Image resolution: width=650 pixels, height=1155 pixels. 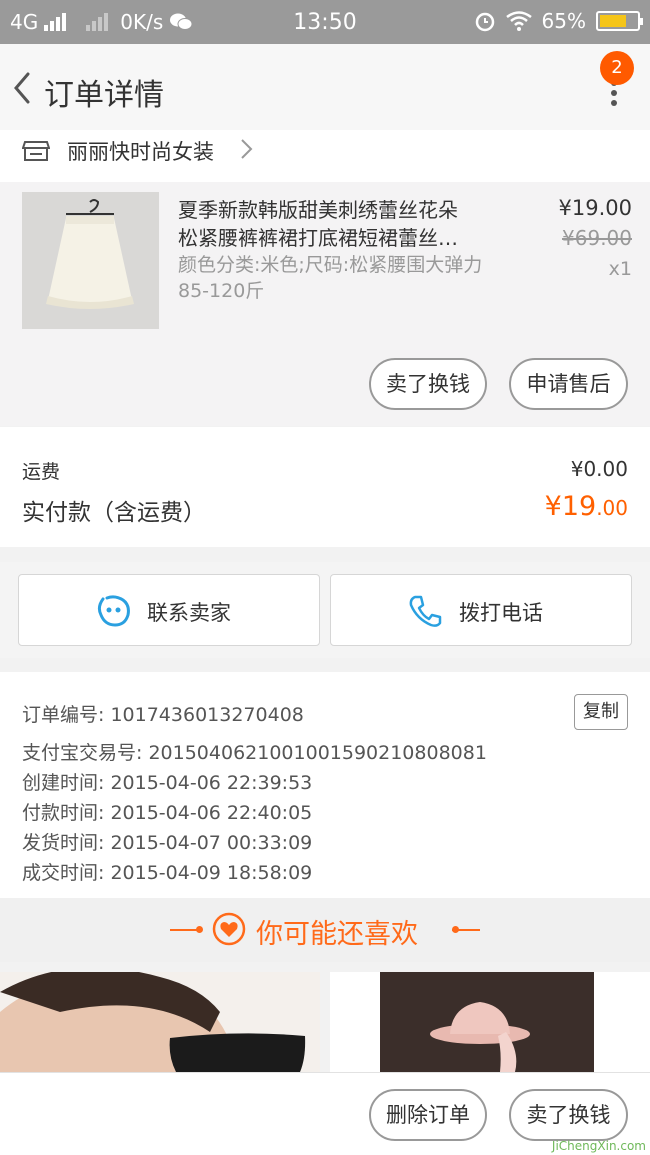 I want to click on notification-badge: 2, so click(x=617, y=68).